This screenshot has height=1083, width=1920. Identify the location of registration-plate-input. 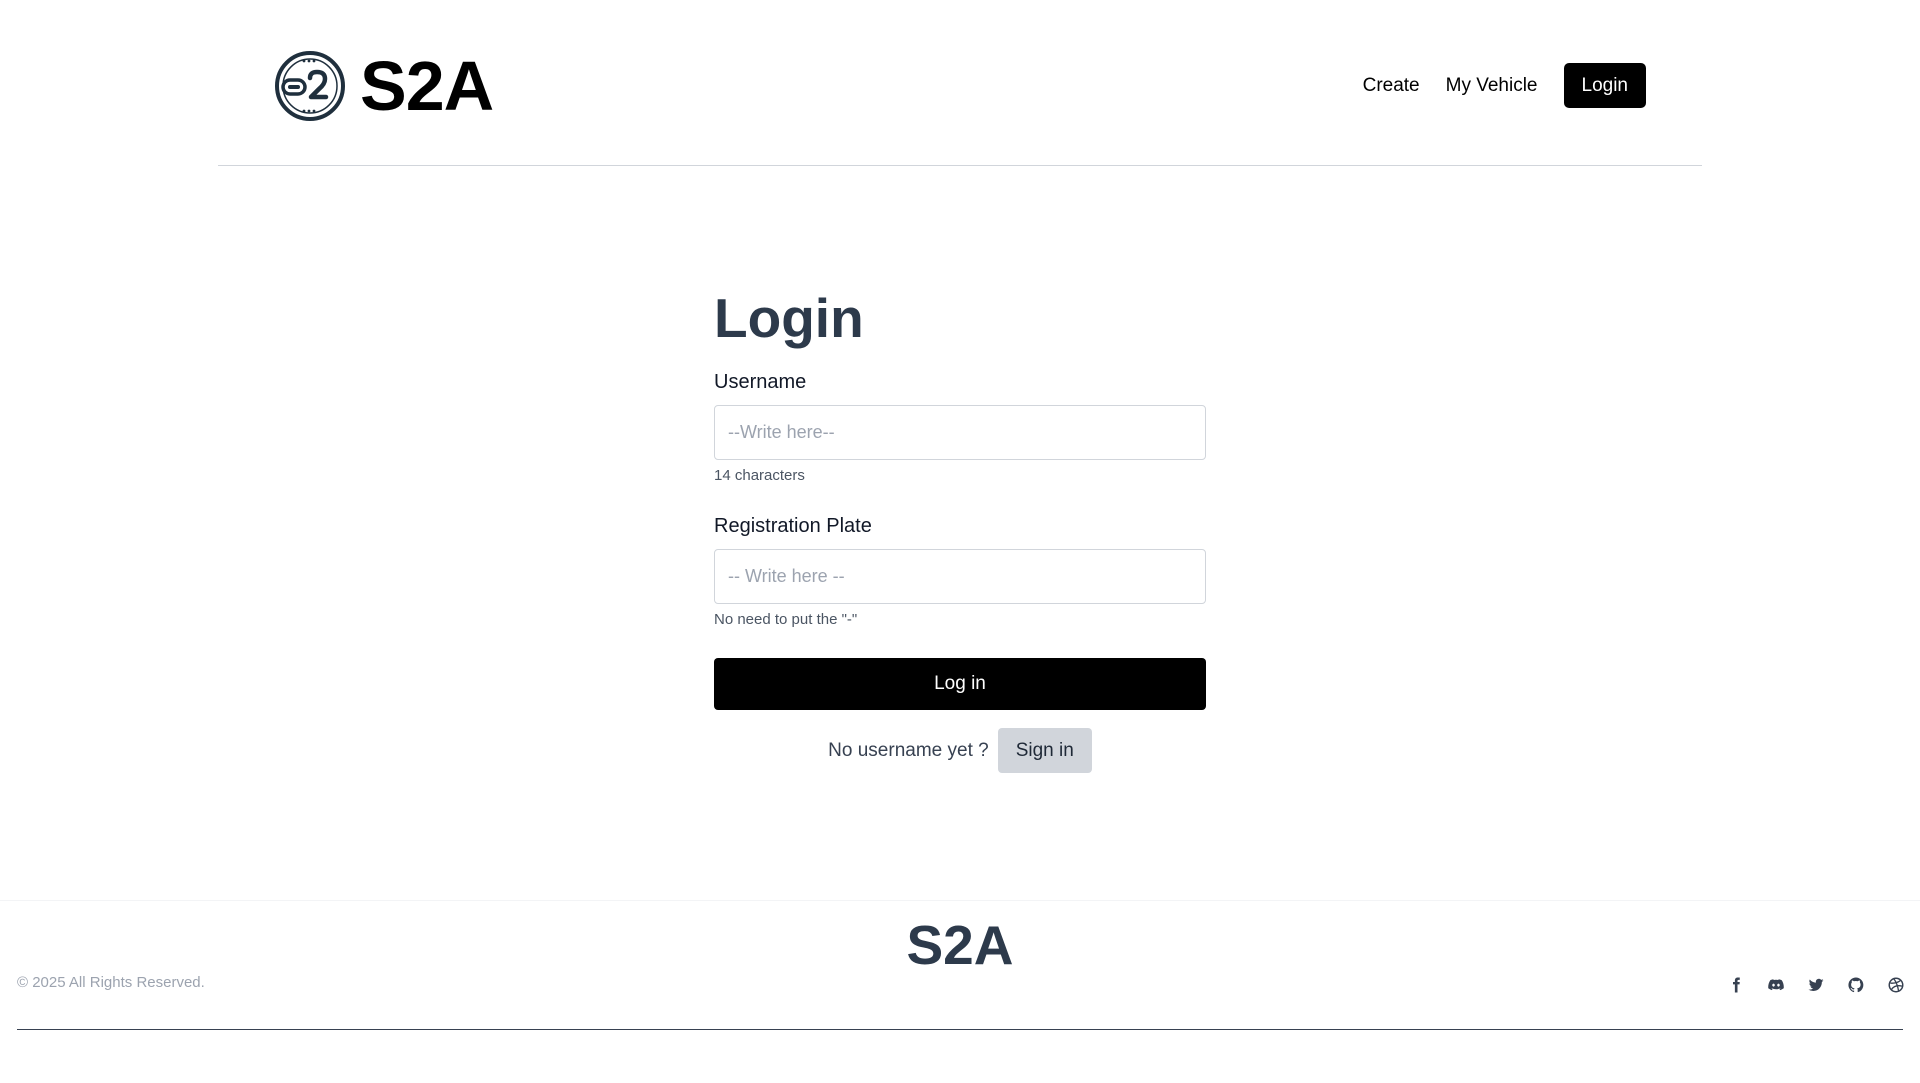
(960, 576).